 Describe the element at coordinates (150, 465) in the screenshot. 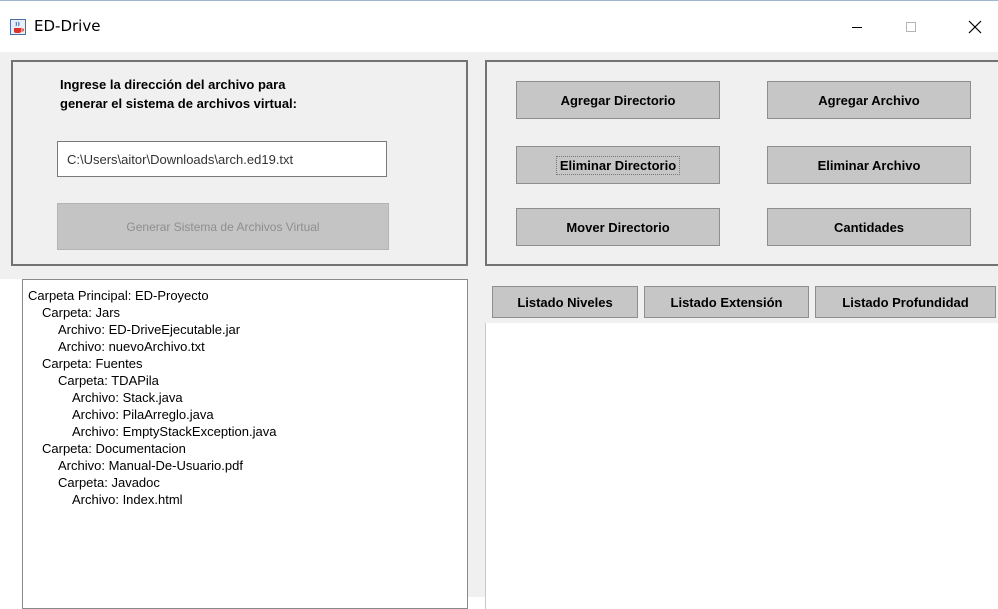

I see `tree-item-file: Archivo: Manual-De-Usuario.pdf` at that location.